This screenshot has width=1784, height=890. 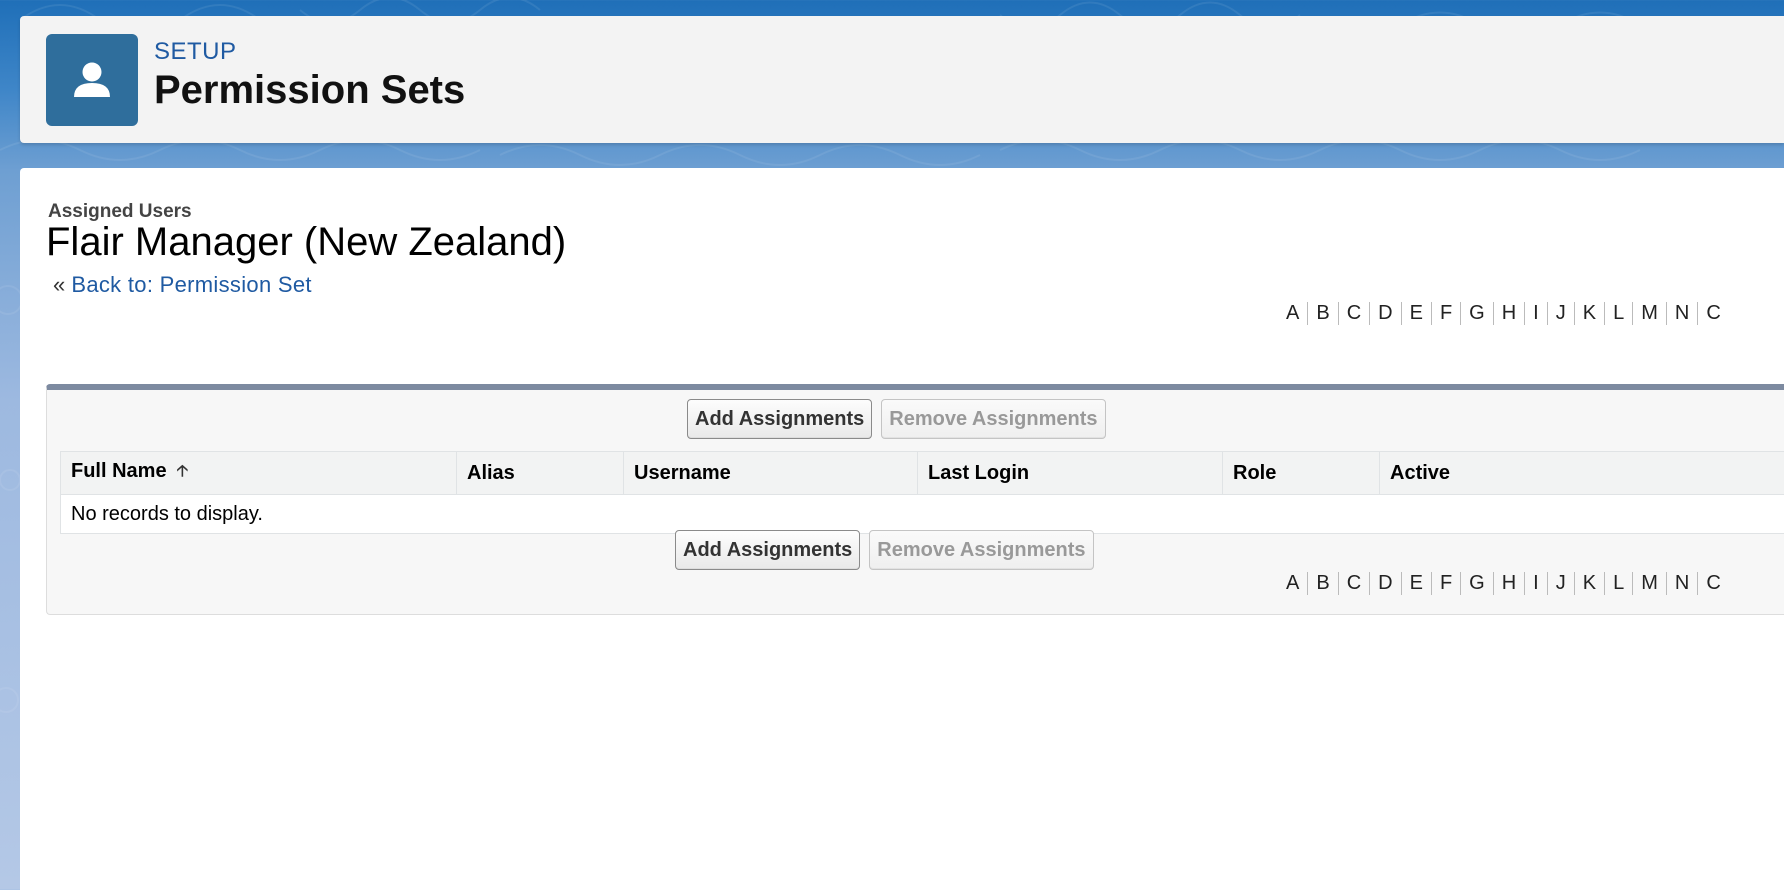 I want to click on back-prefix: «, so click(x=59, y=284).